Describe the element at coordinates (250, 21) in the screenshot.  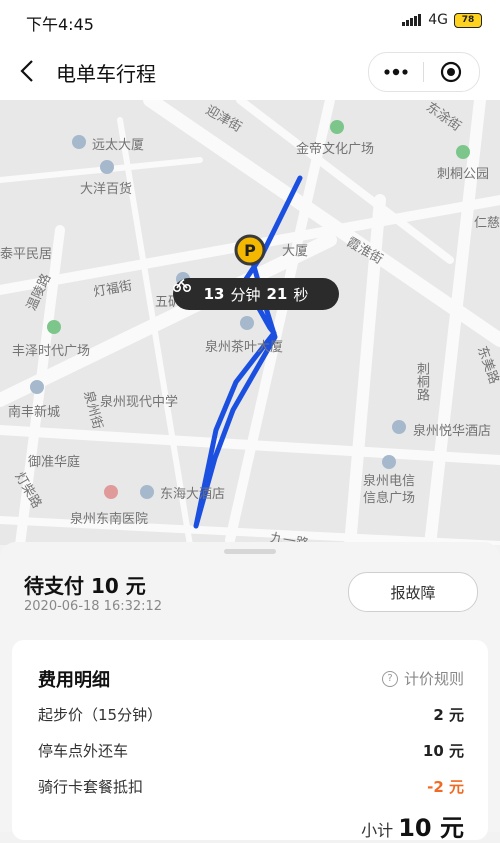
I see `status-bar: 下午4:45 4G 78` at that location.